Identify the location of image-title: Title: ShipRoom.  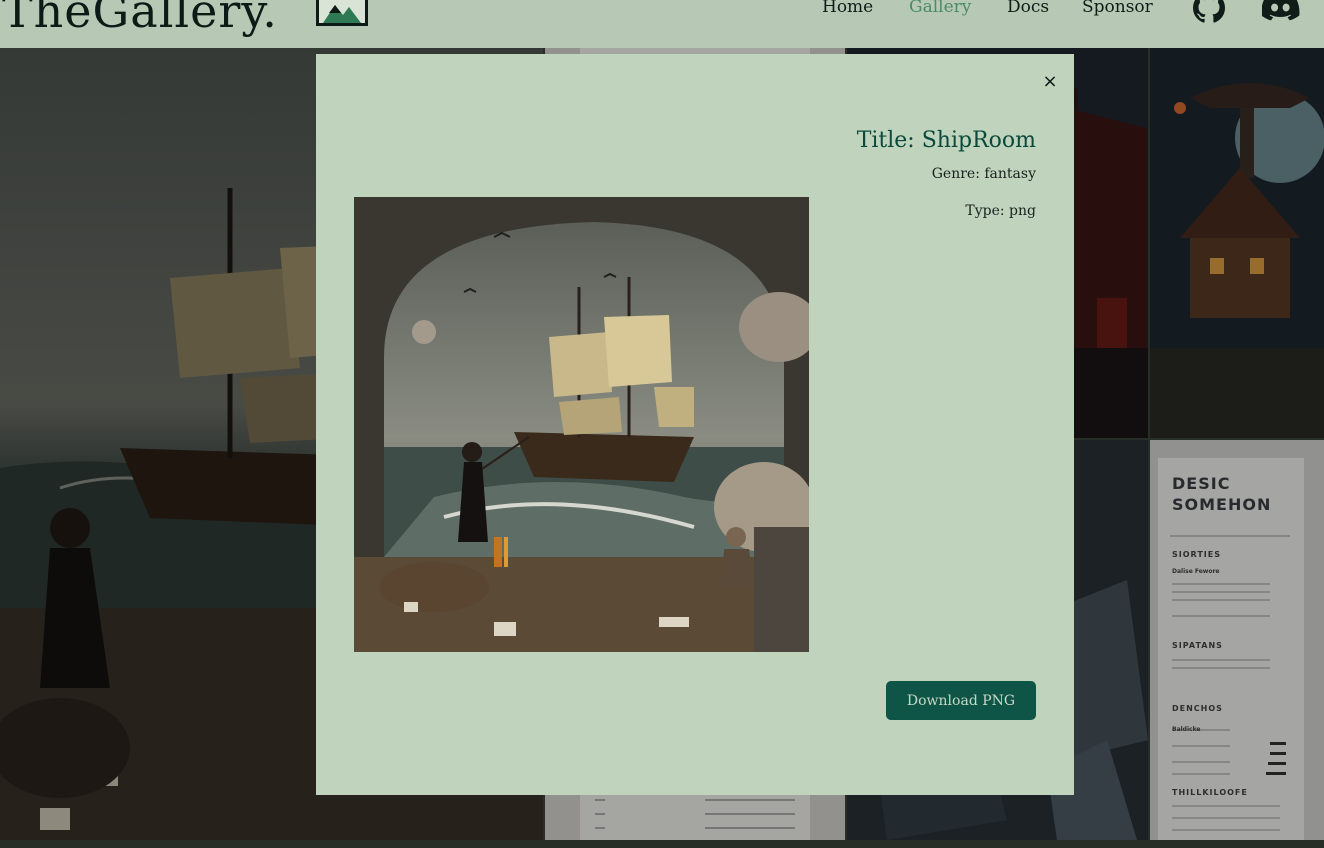
(946, 140).